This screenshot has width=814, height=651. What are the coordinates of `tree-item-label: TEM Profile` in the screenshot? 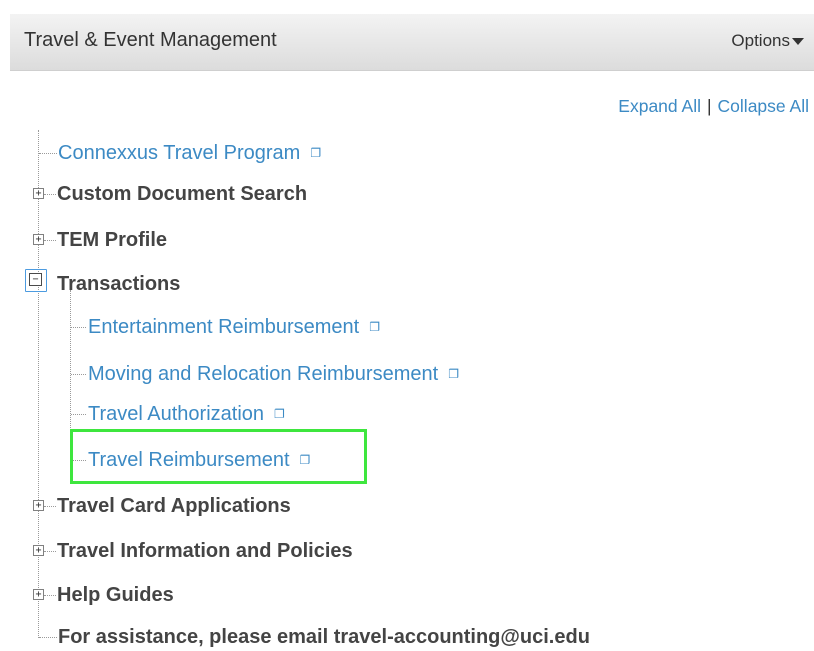 It's located at (112, 240).